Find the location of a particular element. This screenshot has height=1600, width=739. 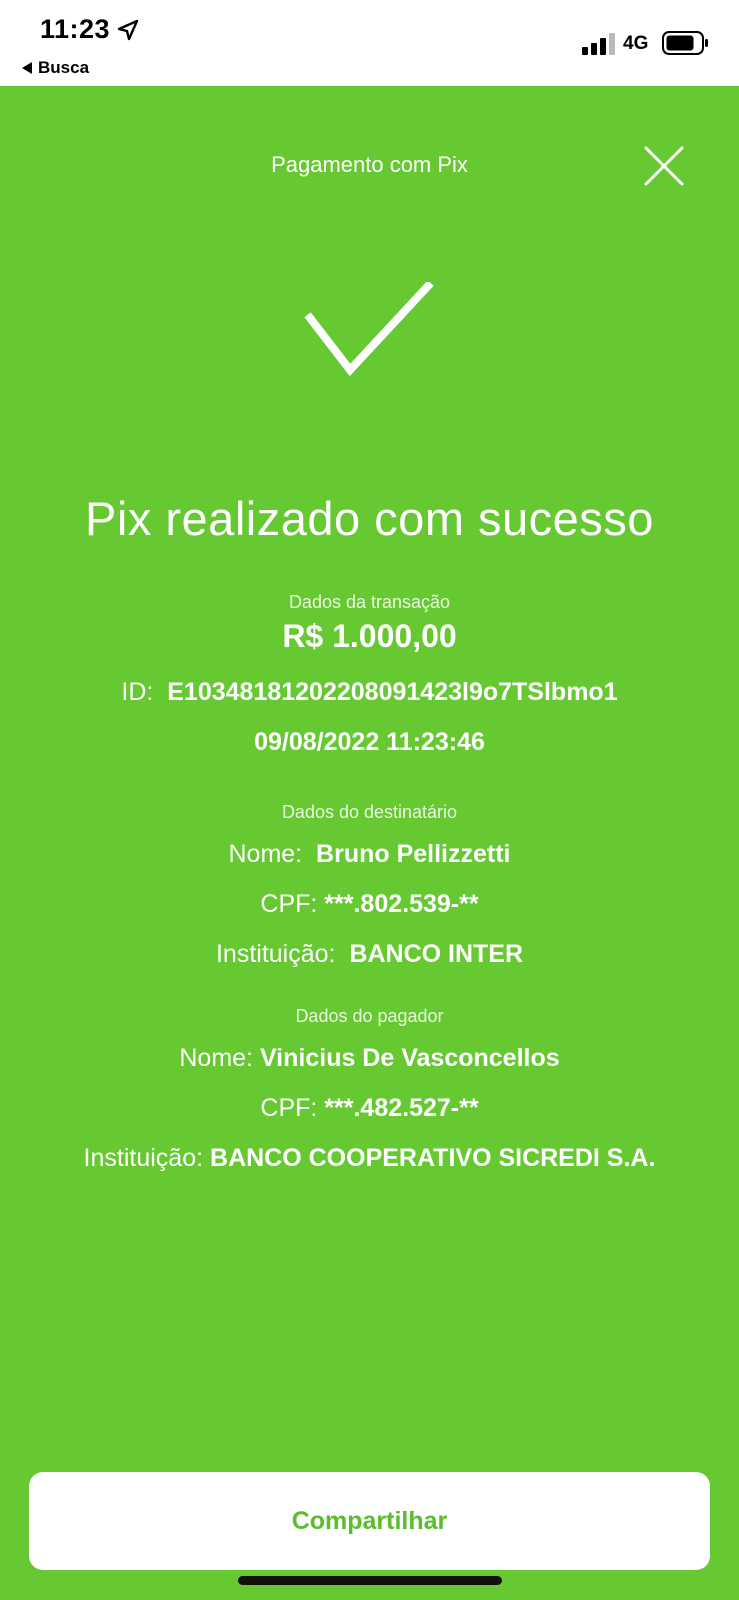

recipient-name-label: Nome: is located at coordinates (265, 854).